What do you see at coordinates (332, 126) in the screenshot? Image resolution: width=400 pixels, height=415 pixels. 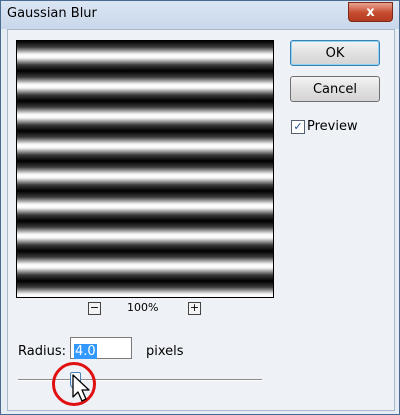 I see `preview-label: Preview` at bounding box center [332, 126].